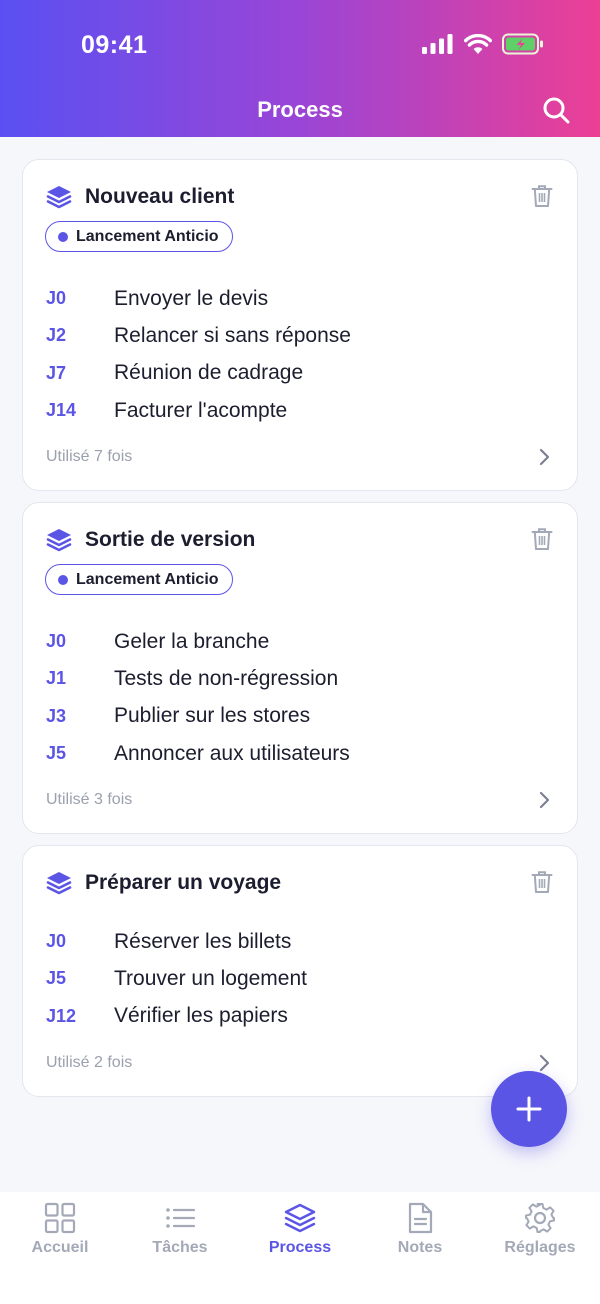 The width and height of the screenshot is (600, 1304). I want to click on process-card-header: Nouveau client, so click(140, 197).